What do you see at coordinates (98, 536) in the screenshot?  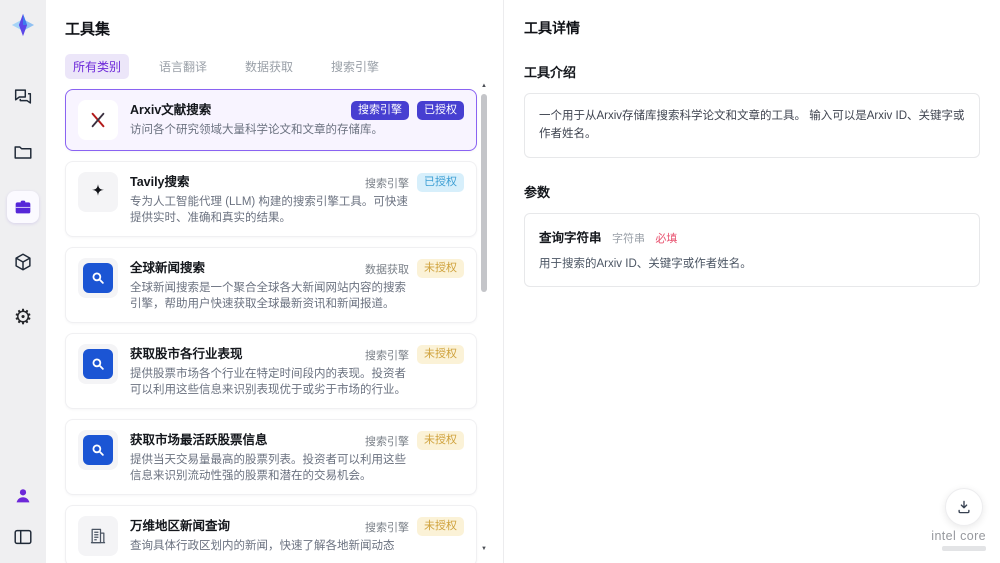 I see `newspaper-icon` at bounding box center [98, 536].